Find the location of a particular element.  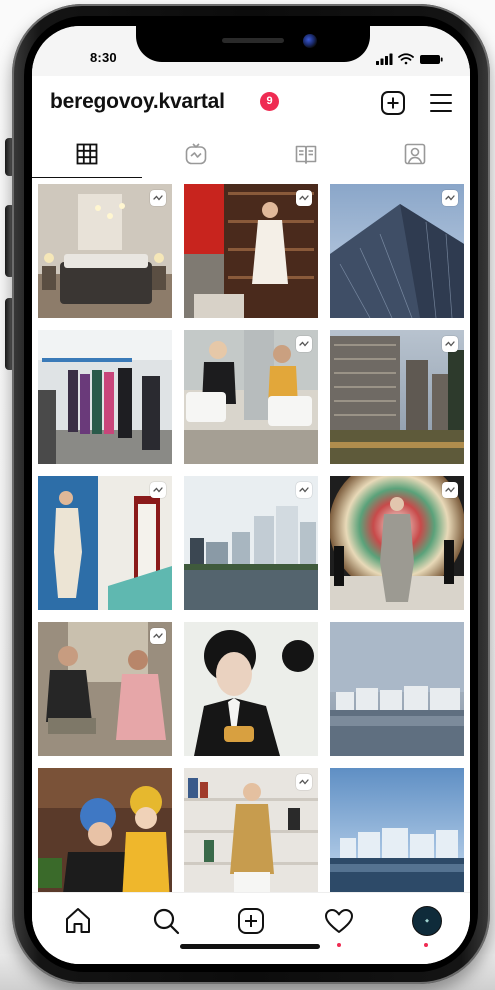

bottom-navigation: ◆ is located at coordinates (251, 928).